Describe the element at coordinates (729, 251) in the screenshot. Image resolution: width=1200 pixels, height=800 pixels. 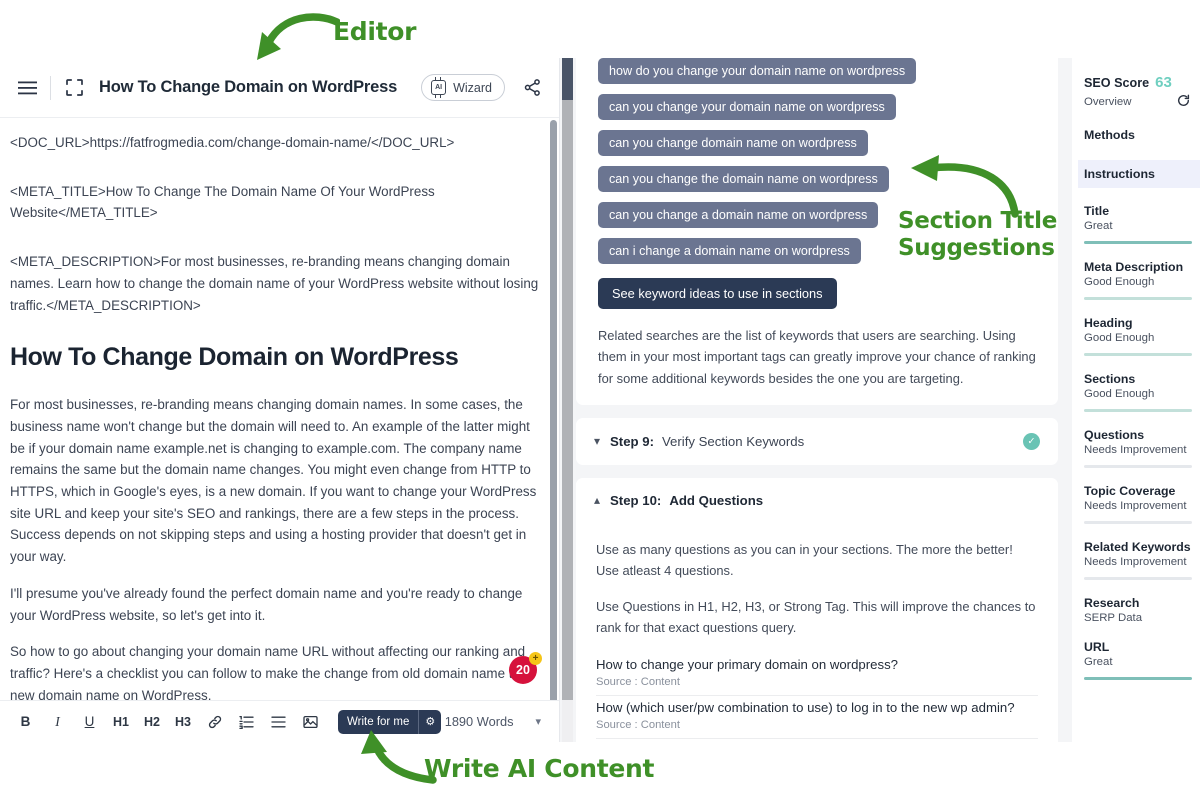
I see `keyword-pill: can i change a domain name on wordpress` at that location.